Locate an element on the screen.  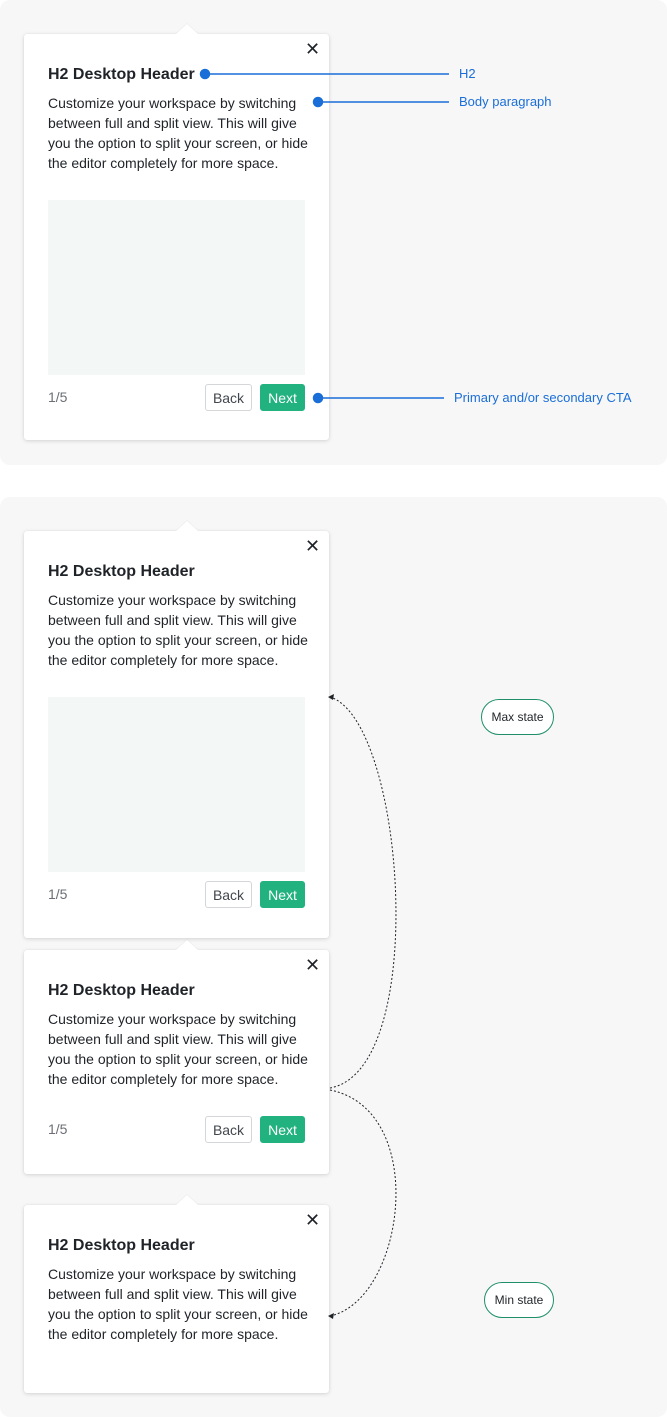
annotation-dot-body is located at coordinates (318, 102).